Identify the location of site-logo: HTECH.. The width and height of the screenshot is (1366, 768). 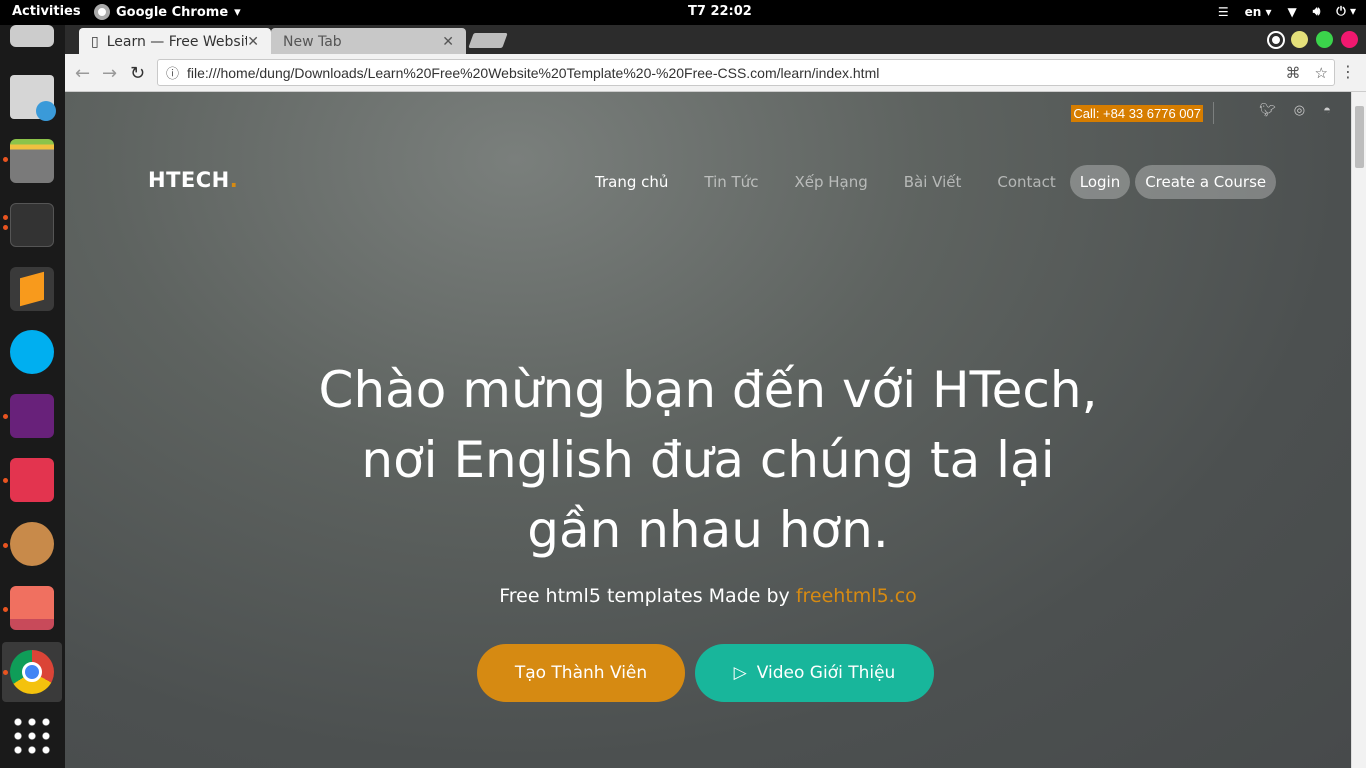
(193, 180).